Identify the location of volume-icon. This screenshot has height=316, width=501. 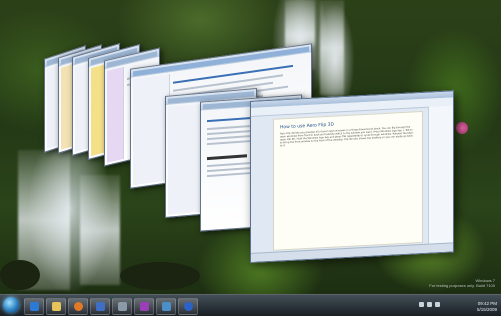
(437, 304).